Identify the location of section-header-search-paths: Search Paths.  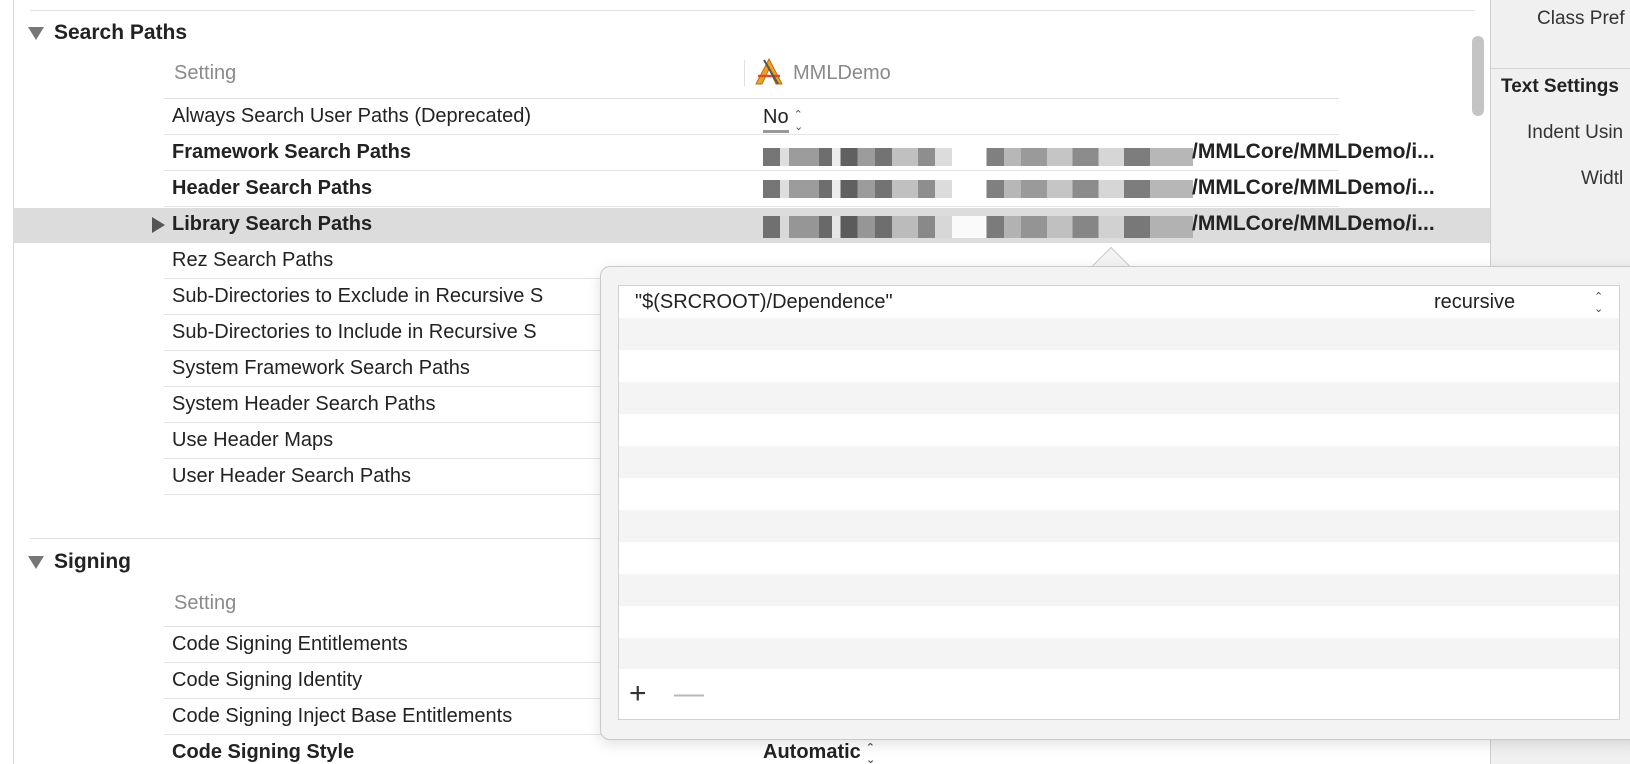
(107, 33).